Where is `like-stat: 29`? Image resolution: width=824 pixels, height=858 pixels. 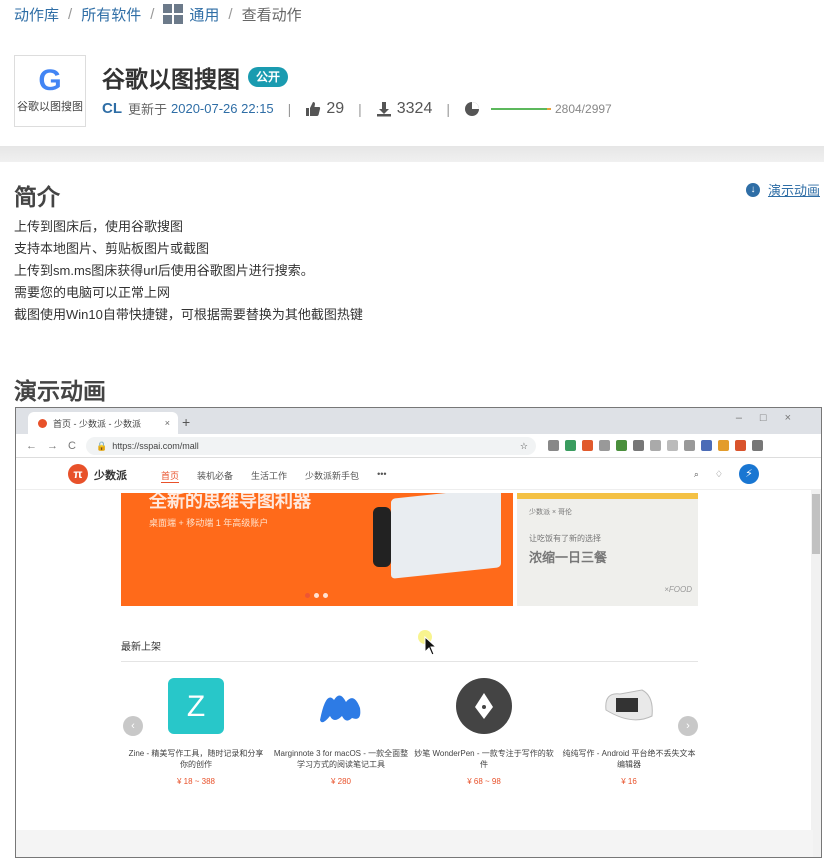 like-stat: 29 is located at coordinates (324, 109).